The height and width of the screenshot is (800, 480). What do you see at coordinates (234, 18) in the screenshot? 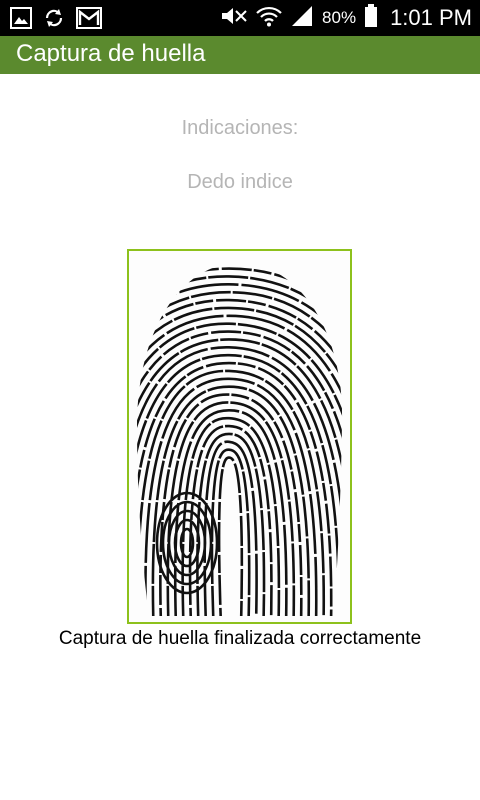
I see `mute-icon` at bounding box center [234, 18].